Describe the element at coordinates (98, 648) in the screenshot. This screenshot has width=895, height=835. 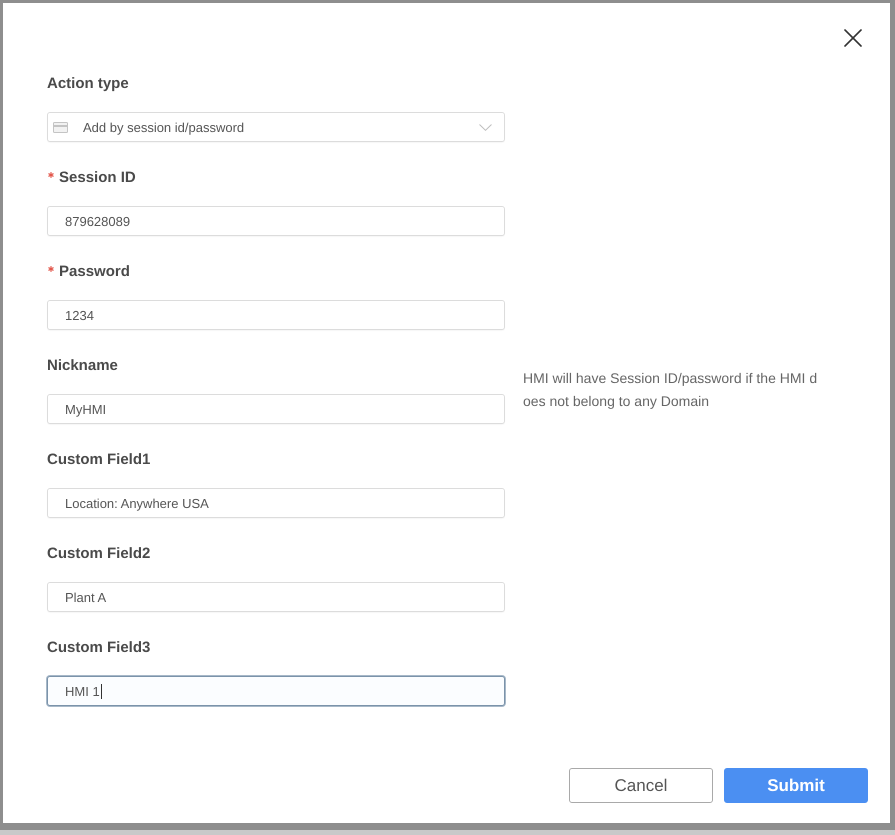
I see `field-label: Custom Field3` at that location.